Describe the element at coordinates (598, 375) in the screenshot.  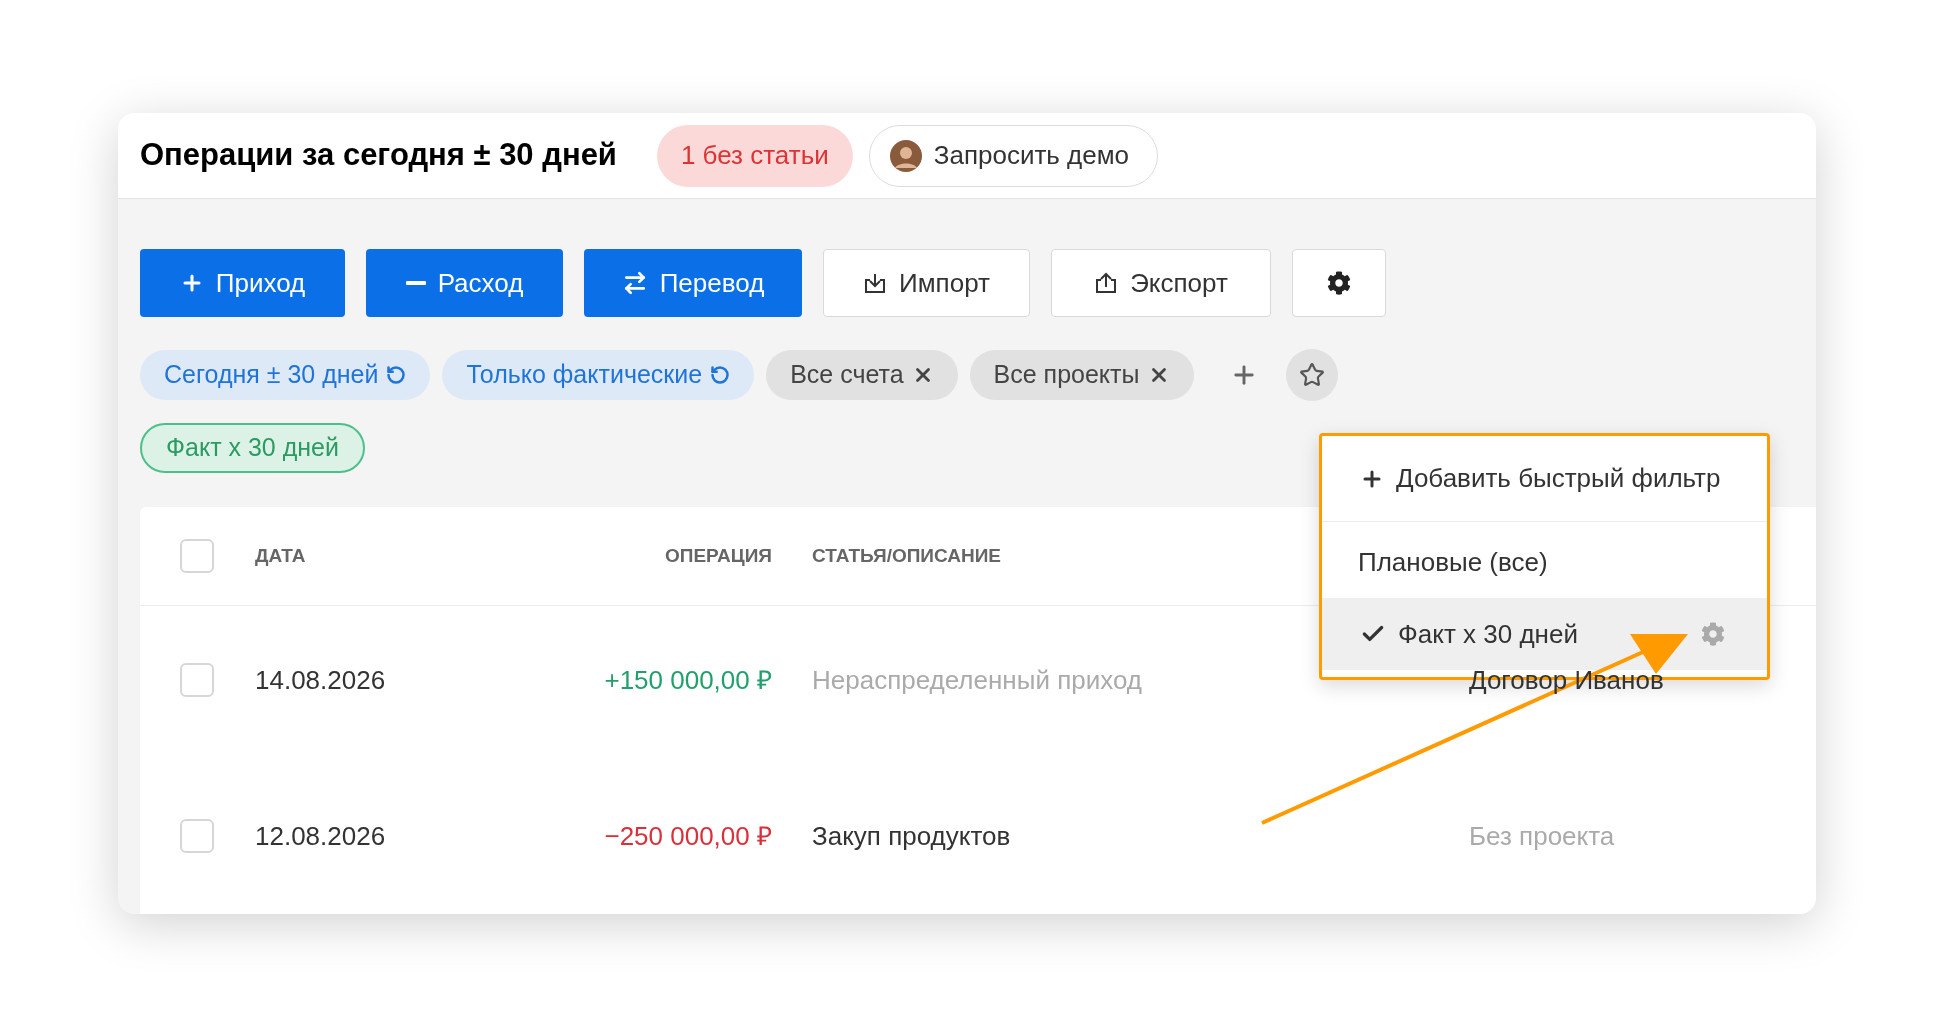
I see `filter-chip: Только фактические` at that location.